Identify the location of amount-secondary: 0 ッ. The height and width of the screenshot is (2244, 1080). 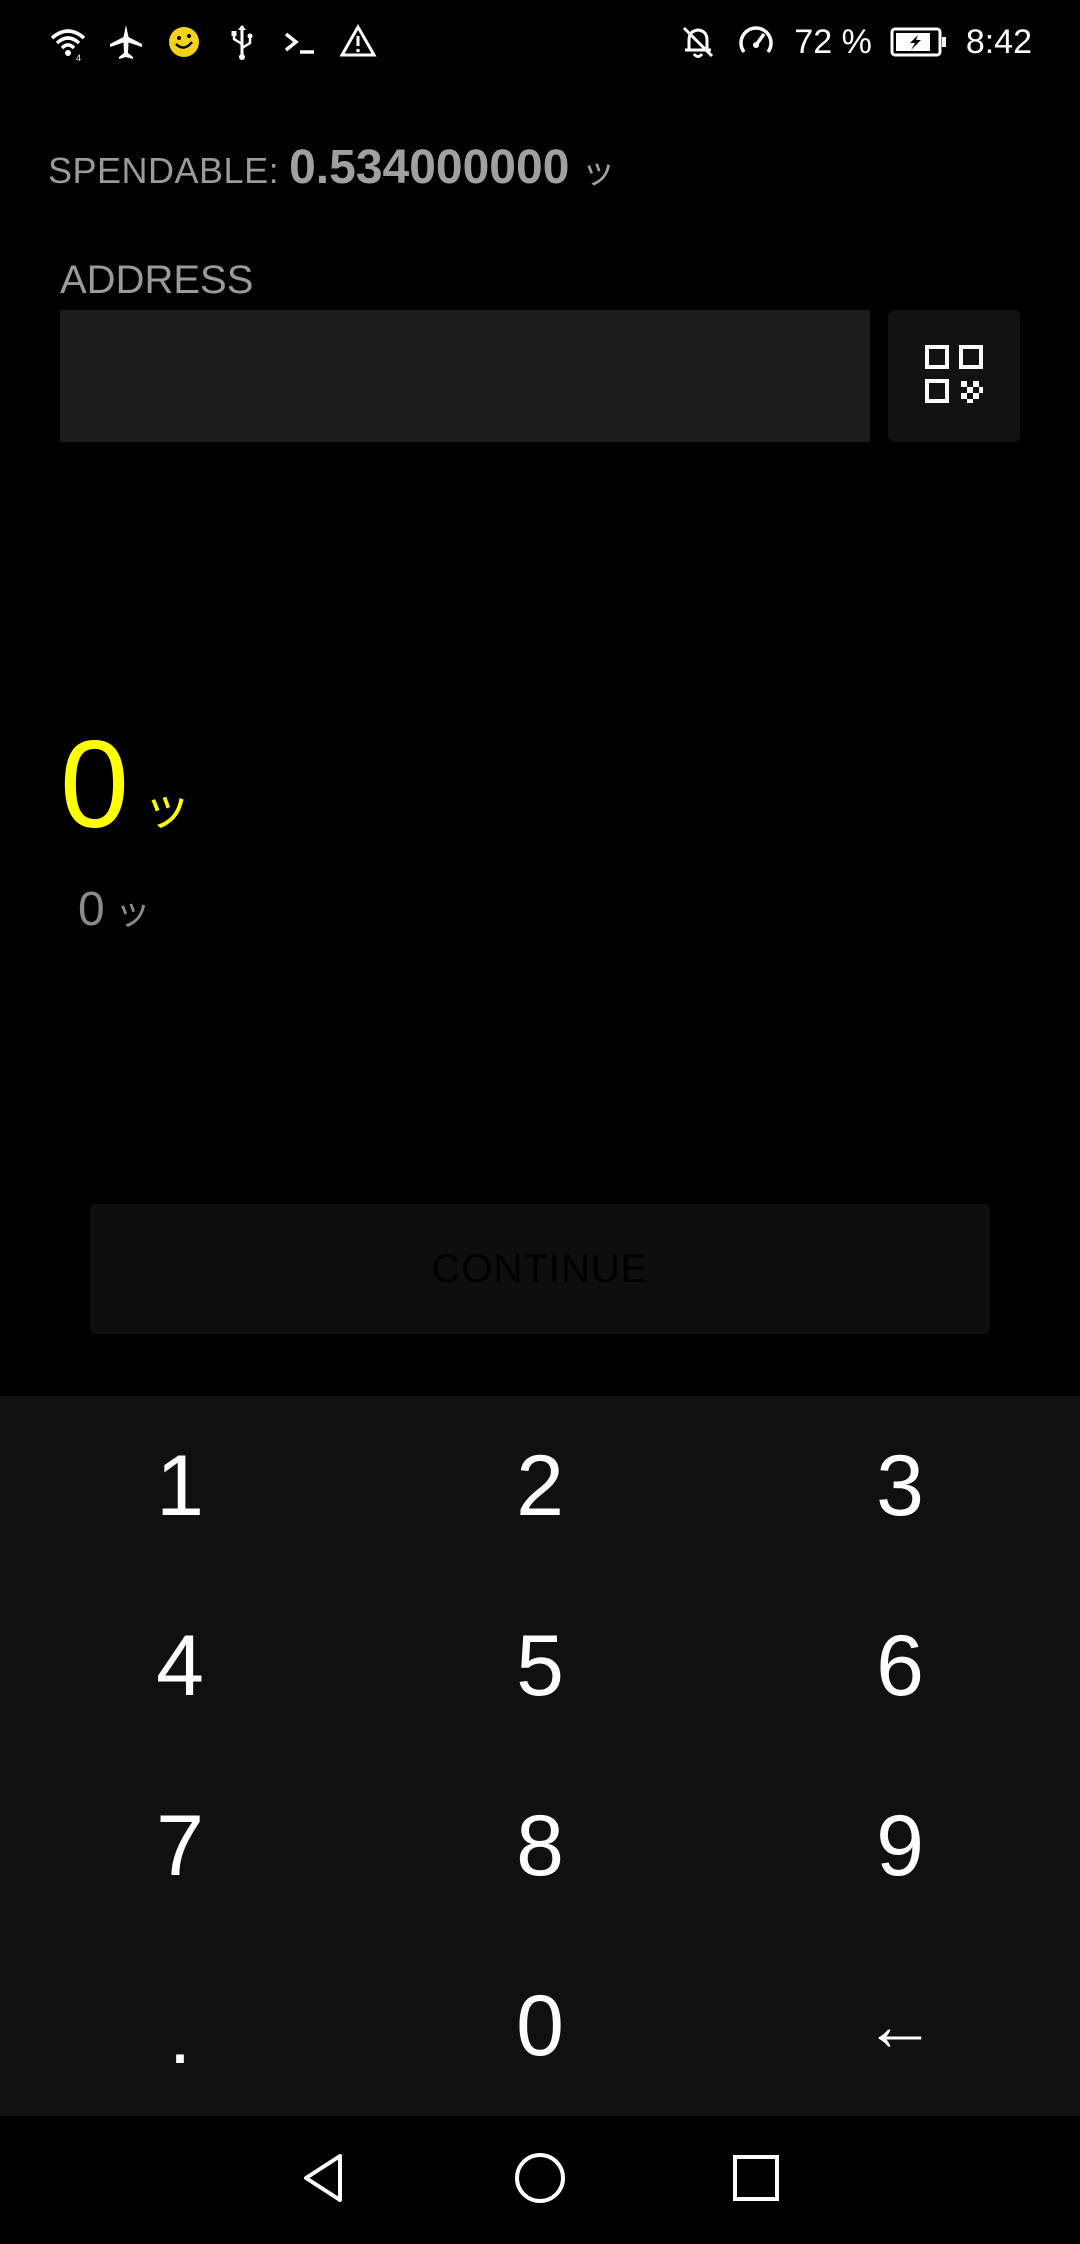
(114, 909).